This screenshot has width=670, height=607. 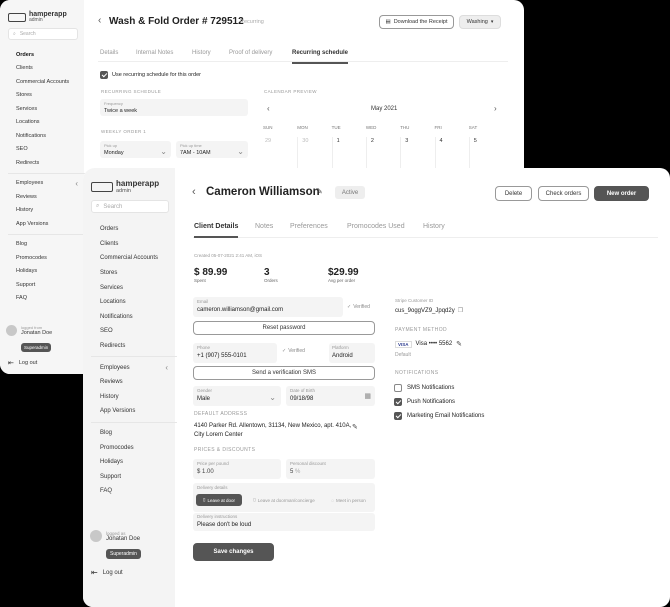 What do you see at coordinates (284, 373) in the screenshot?
I see `send-sms-button: Send a verification SMS` at bounding box center [284, 373].